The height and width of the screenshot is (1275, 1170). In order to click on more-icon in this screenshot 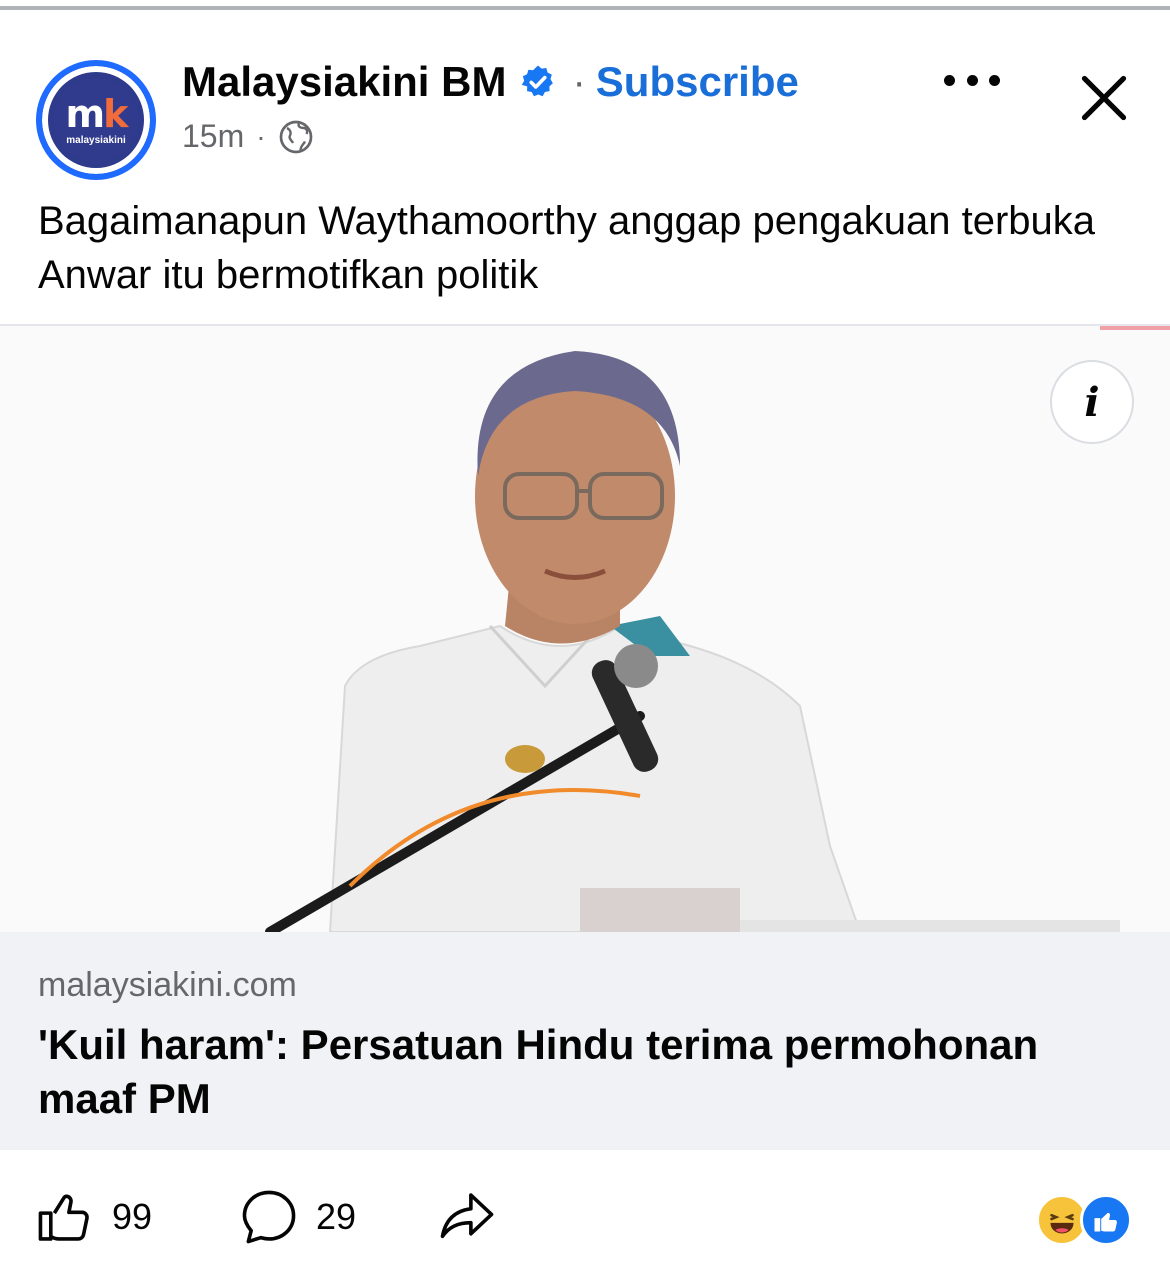, I will do `click(949, 80)`.